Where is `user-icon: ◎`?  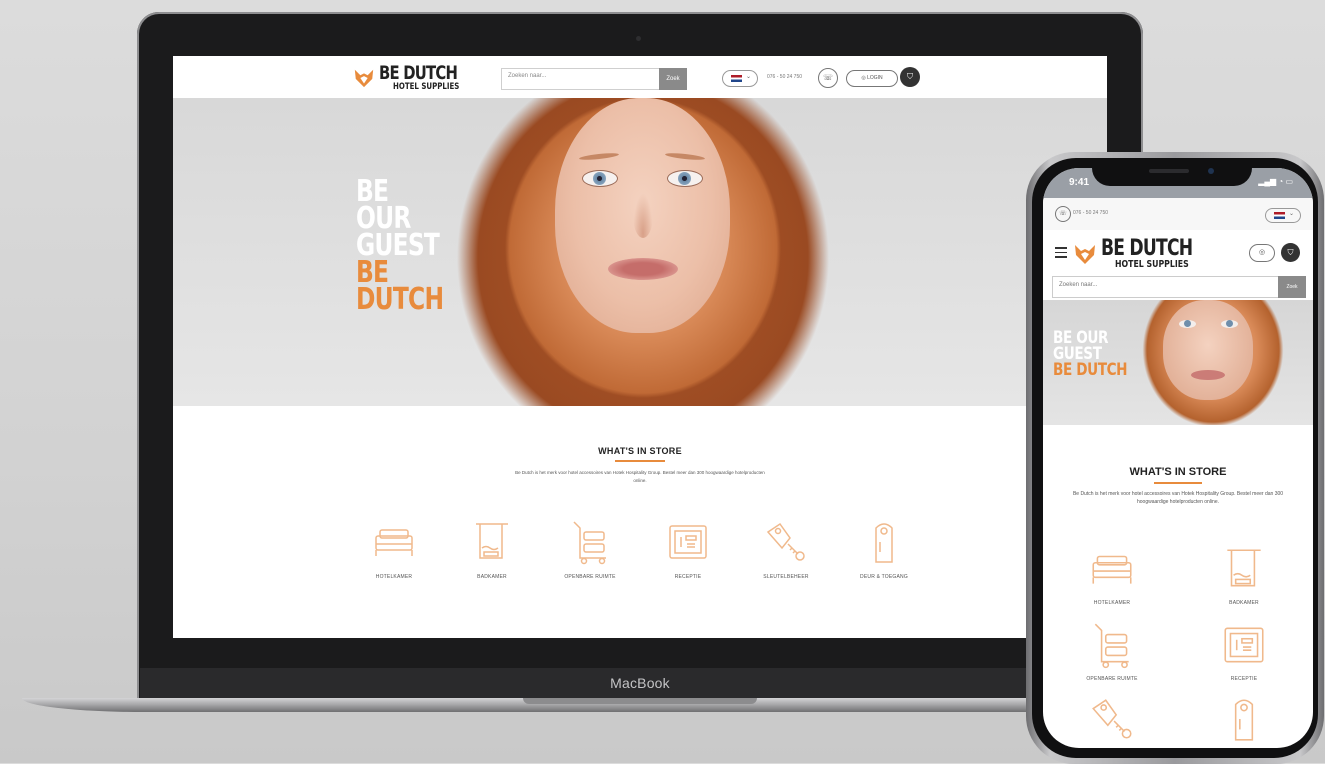 user-icon: ◎ is located at coordinates (863, 78).